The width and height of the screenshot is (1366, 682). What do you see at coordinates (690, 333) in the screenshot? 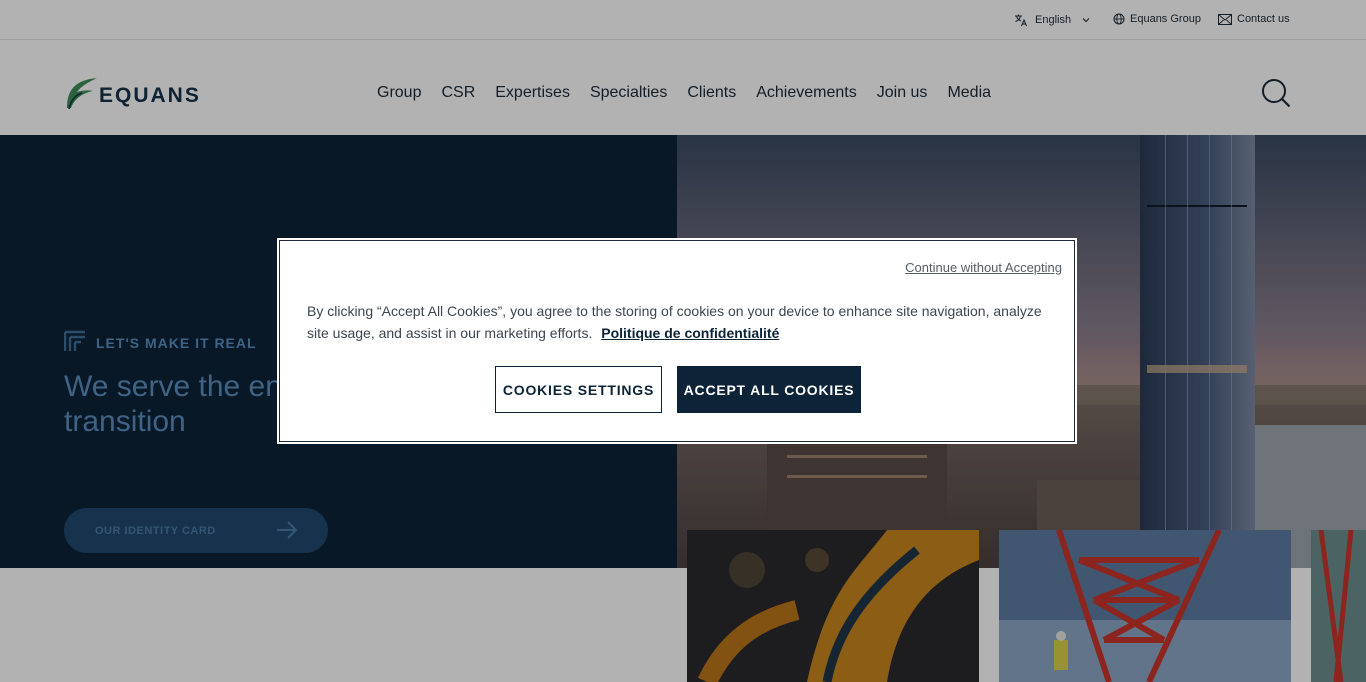
I see `privacy-policy-link: Politique de confidentialité` at bounding box center [690, 333].